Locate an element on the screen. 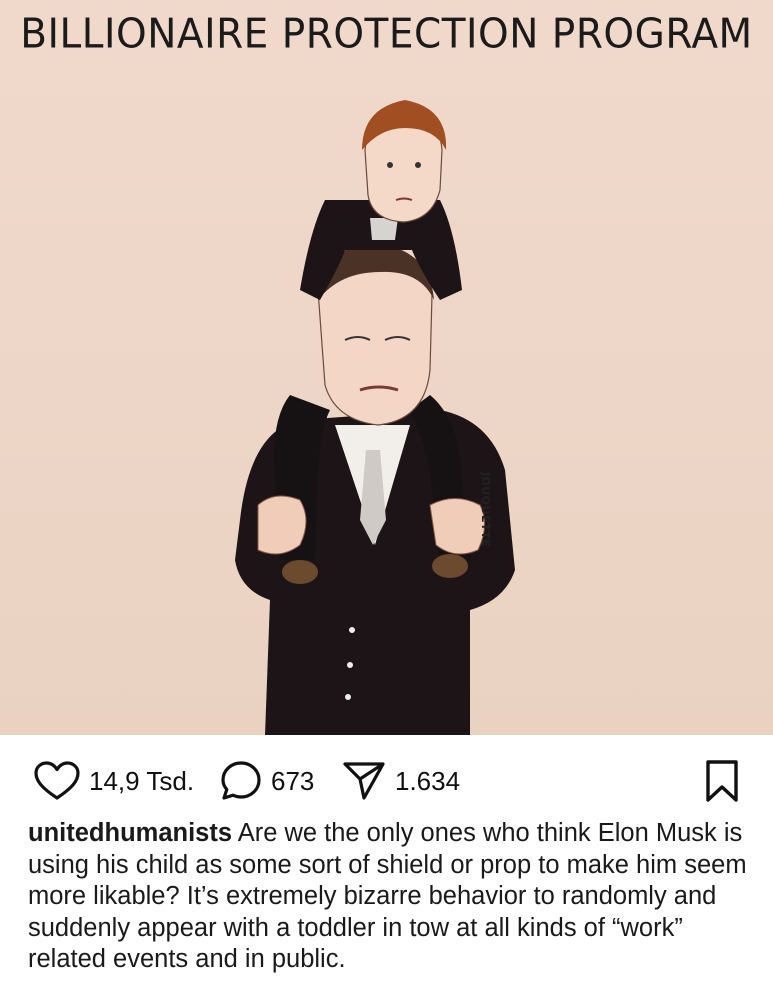  bookmark-icon is located at coordinates (722, 781).